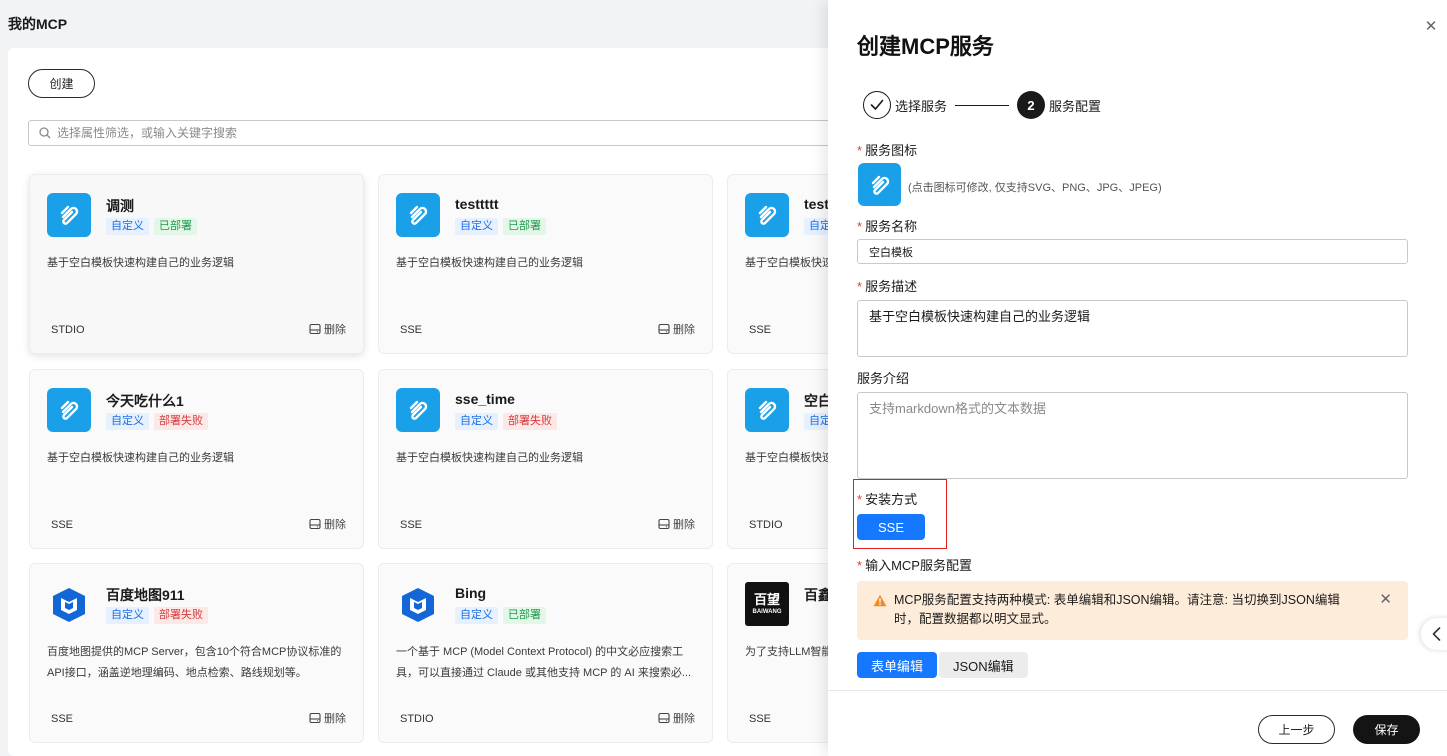 The width and height of the screenshot is (1447, 756). I want to click on tab-form-edit: 表单编辑, so click(897, 665).